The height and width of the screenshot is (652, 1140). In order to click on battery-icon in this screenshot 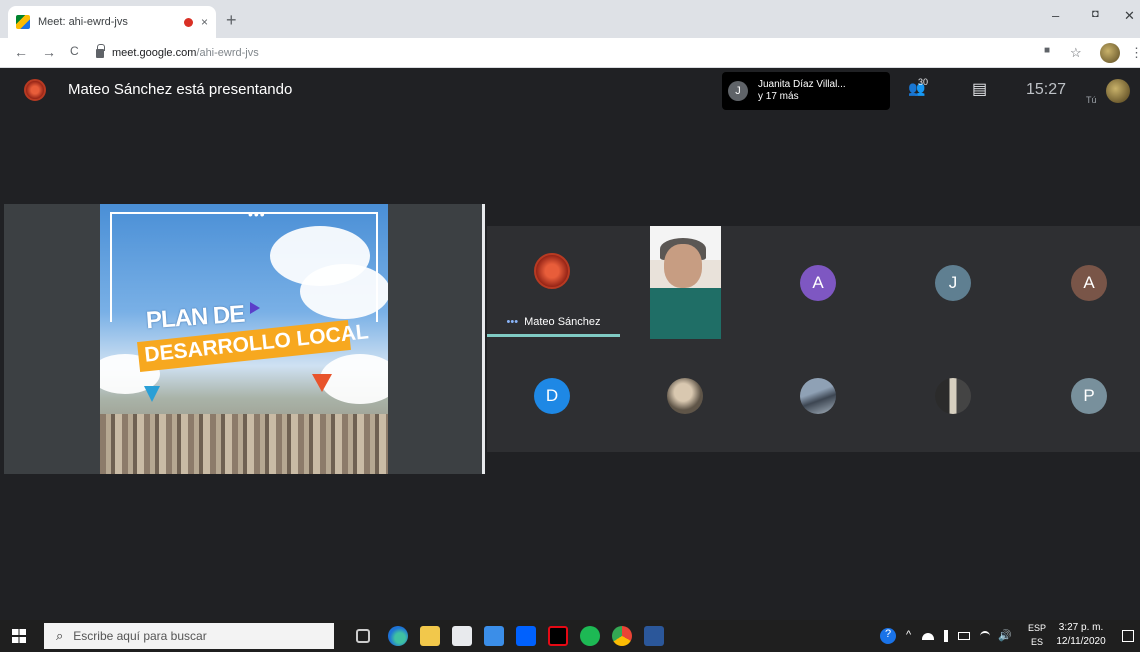, I will do `click(964, 636)`.